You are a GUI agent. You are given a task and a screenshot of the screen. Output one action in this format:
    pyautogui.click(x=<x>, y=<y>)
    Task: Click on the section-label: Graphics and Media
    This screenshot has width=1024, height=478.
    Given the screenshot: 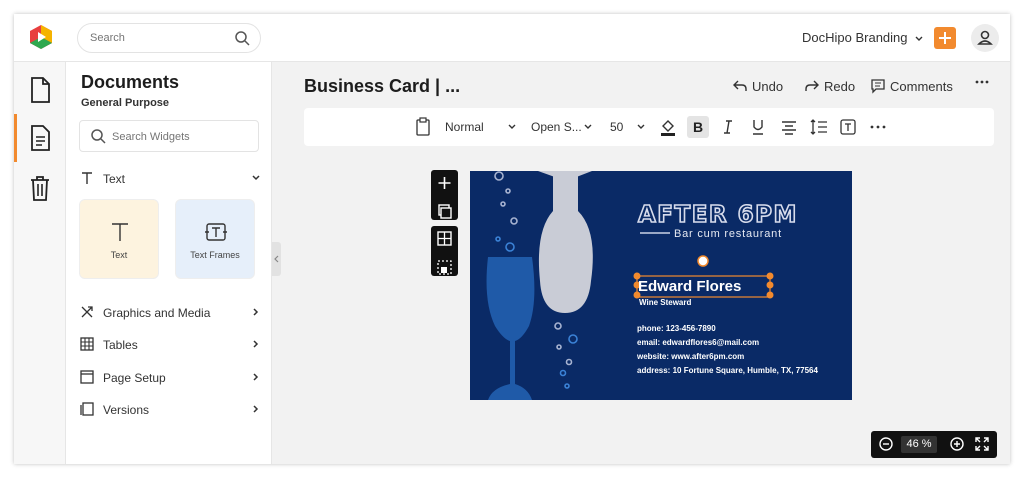 What is the action you would take?
    pyautogui.click(x=157, y=313)
    